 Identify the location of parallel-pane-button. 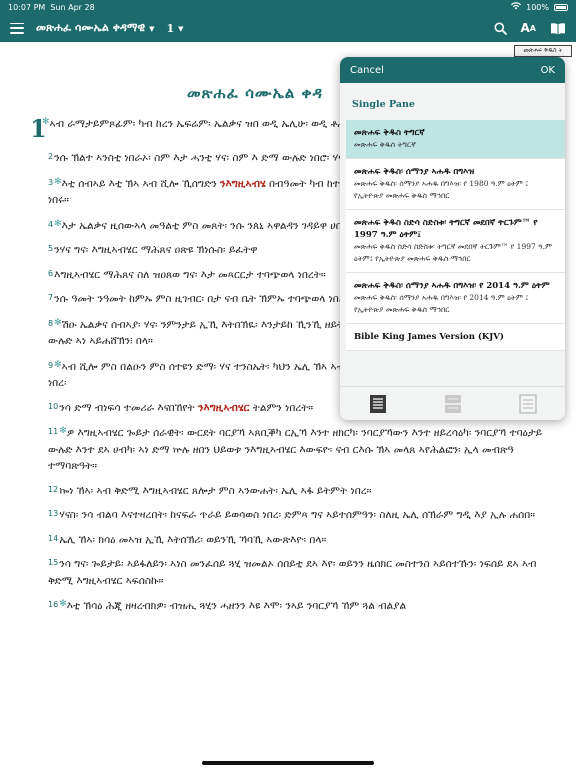
(528, 404).